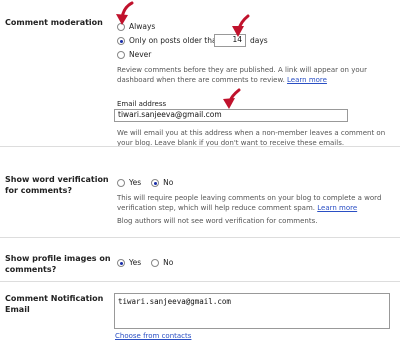 The height and width of the screenshot is (342, 400). What do you see at coordinates (231, 115) in the screenshot?
I see `email-address-input: tiwari.sanjeeva@gmail.com` at bounding box center [231, 115].